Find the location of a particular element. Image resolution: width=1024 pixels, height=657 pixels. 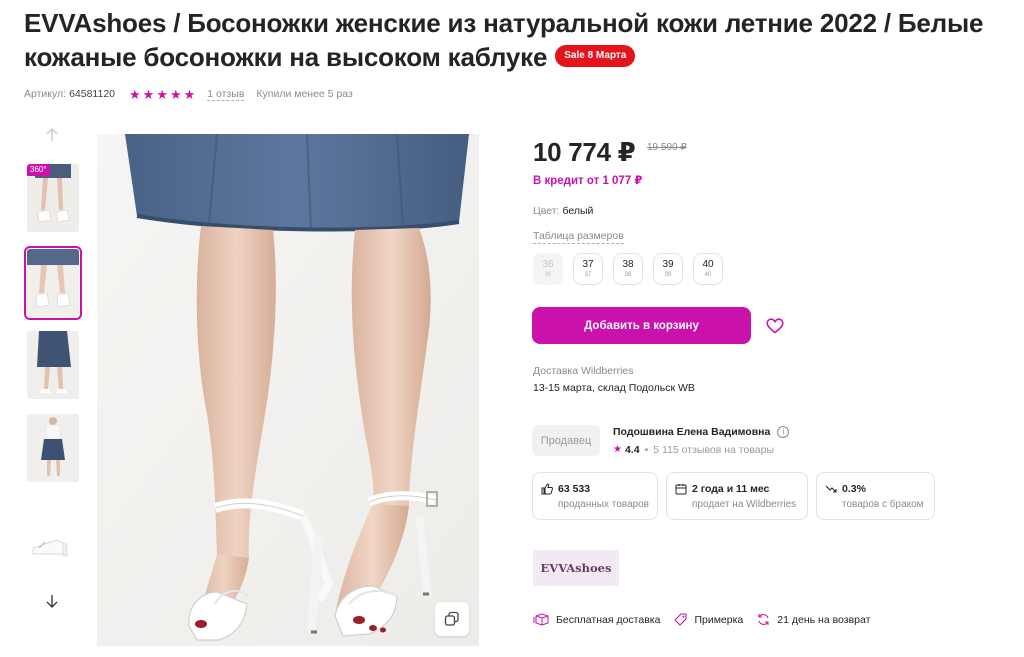

perk-free-delivery: Бесплатная доставка is located at coordinates (596, 619).